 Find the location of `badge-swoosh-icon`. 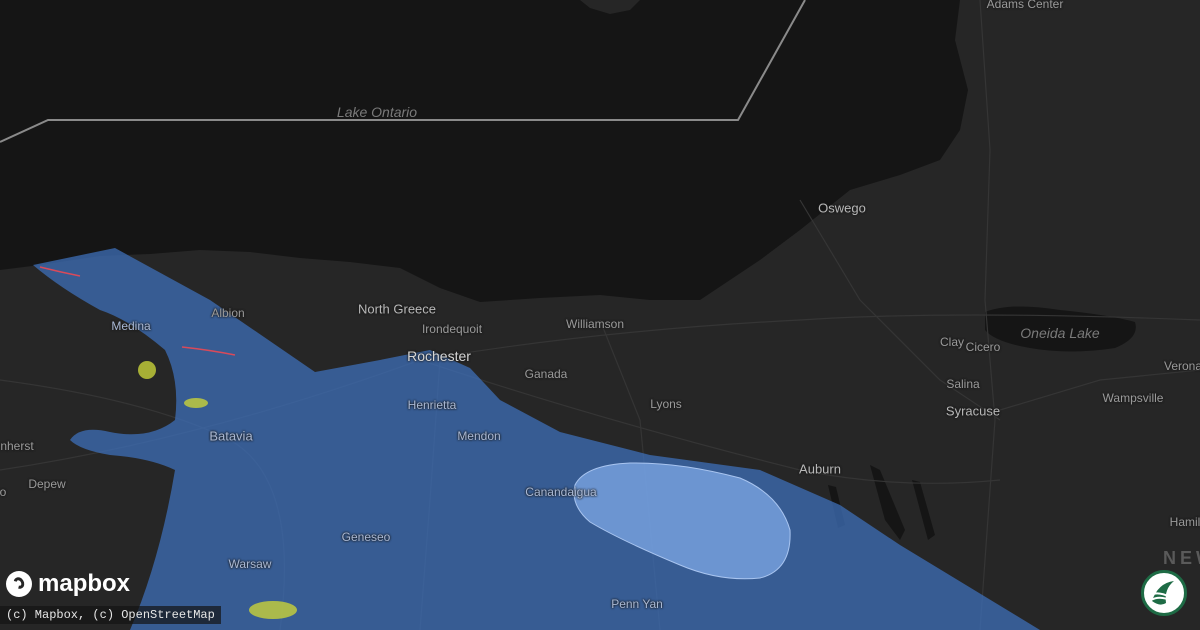

badge-swoosh-icon is located at coordinates (1161, 593).